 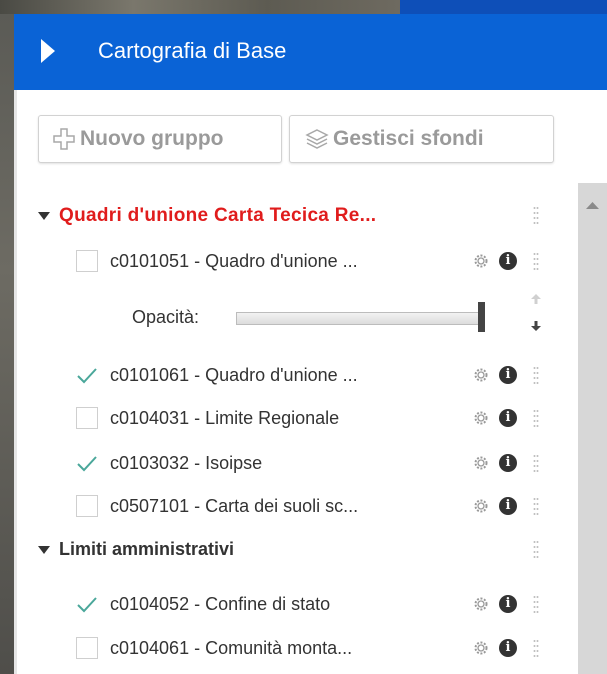 I want to click on arrow-up-icon, so click(x=536, y=299).